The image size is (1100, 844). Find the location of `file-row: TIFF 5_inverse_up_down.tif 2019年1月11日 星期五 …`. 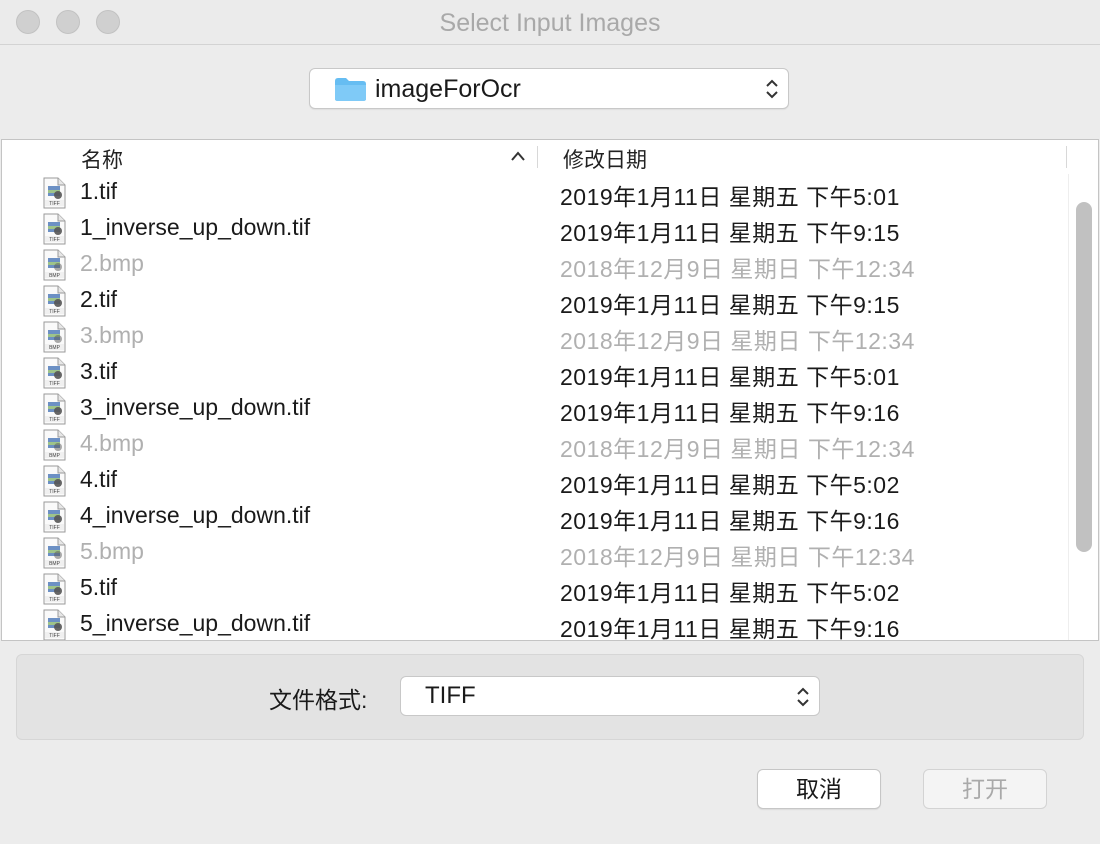

file-row: TIFF 5_inverse_up_down.tif 2019年1月11日 星期五 … is located at coordinates (535, 623).